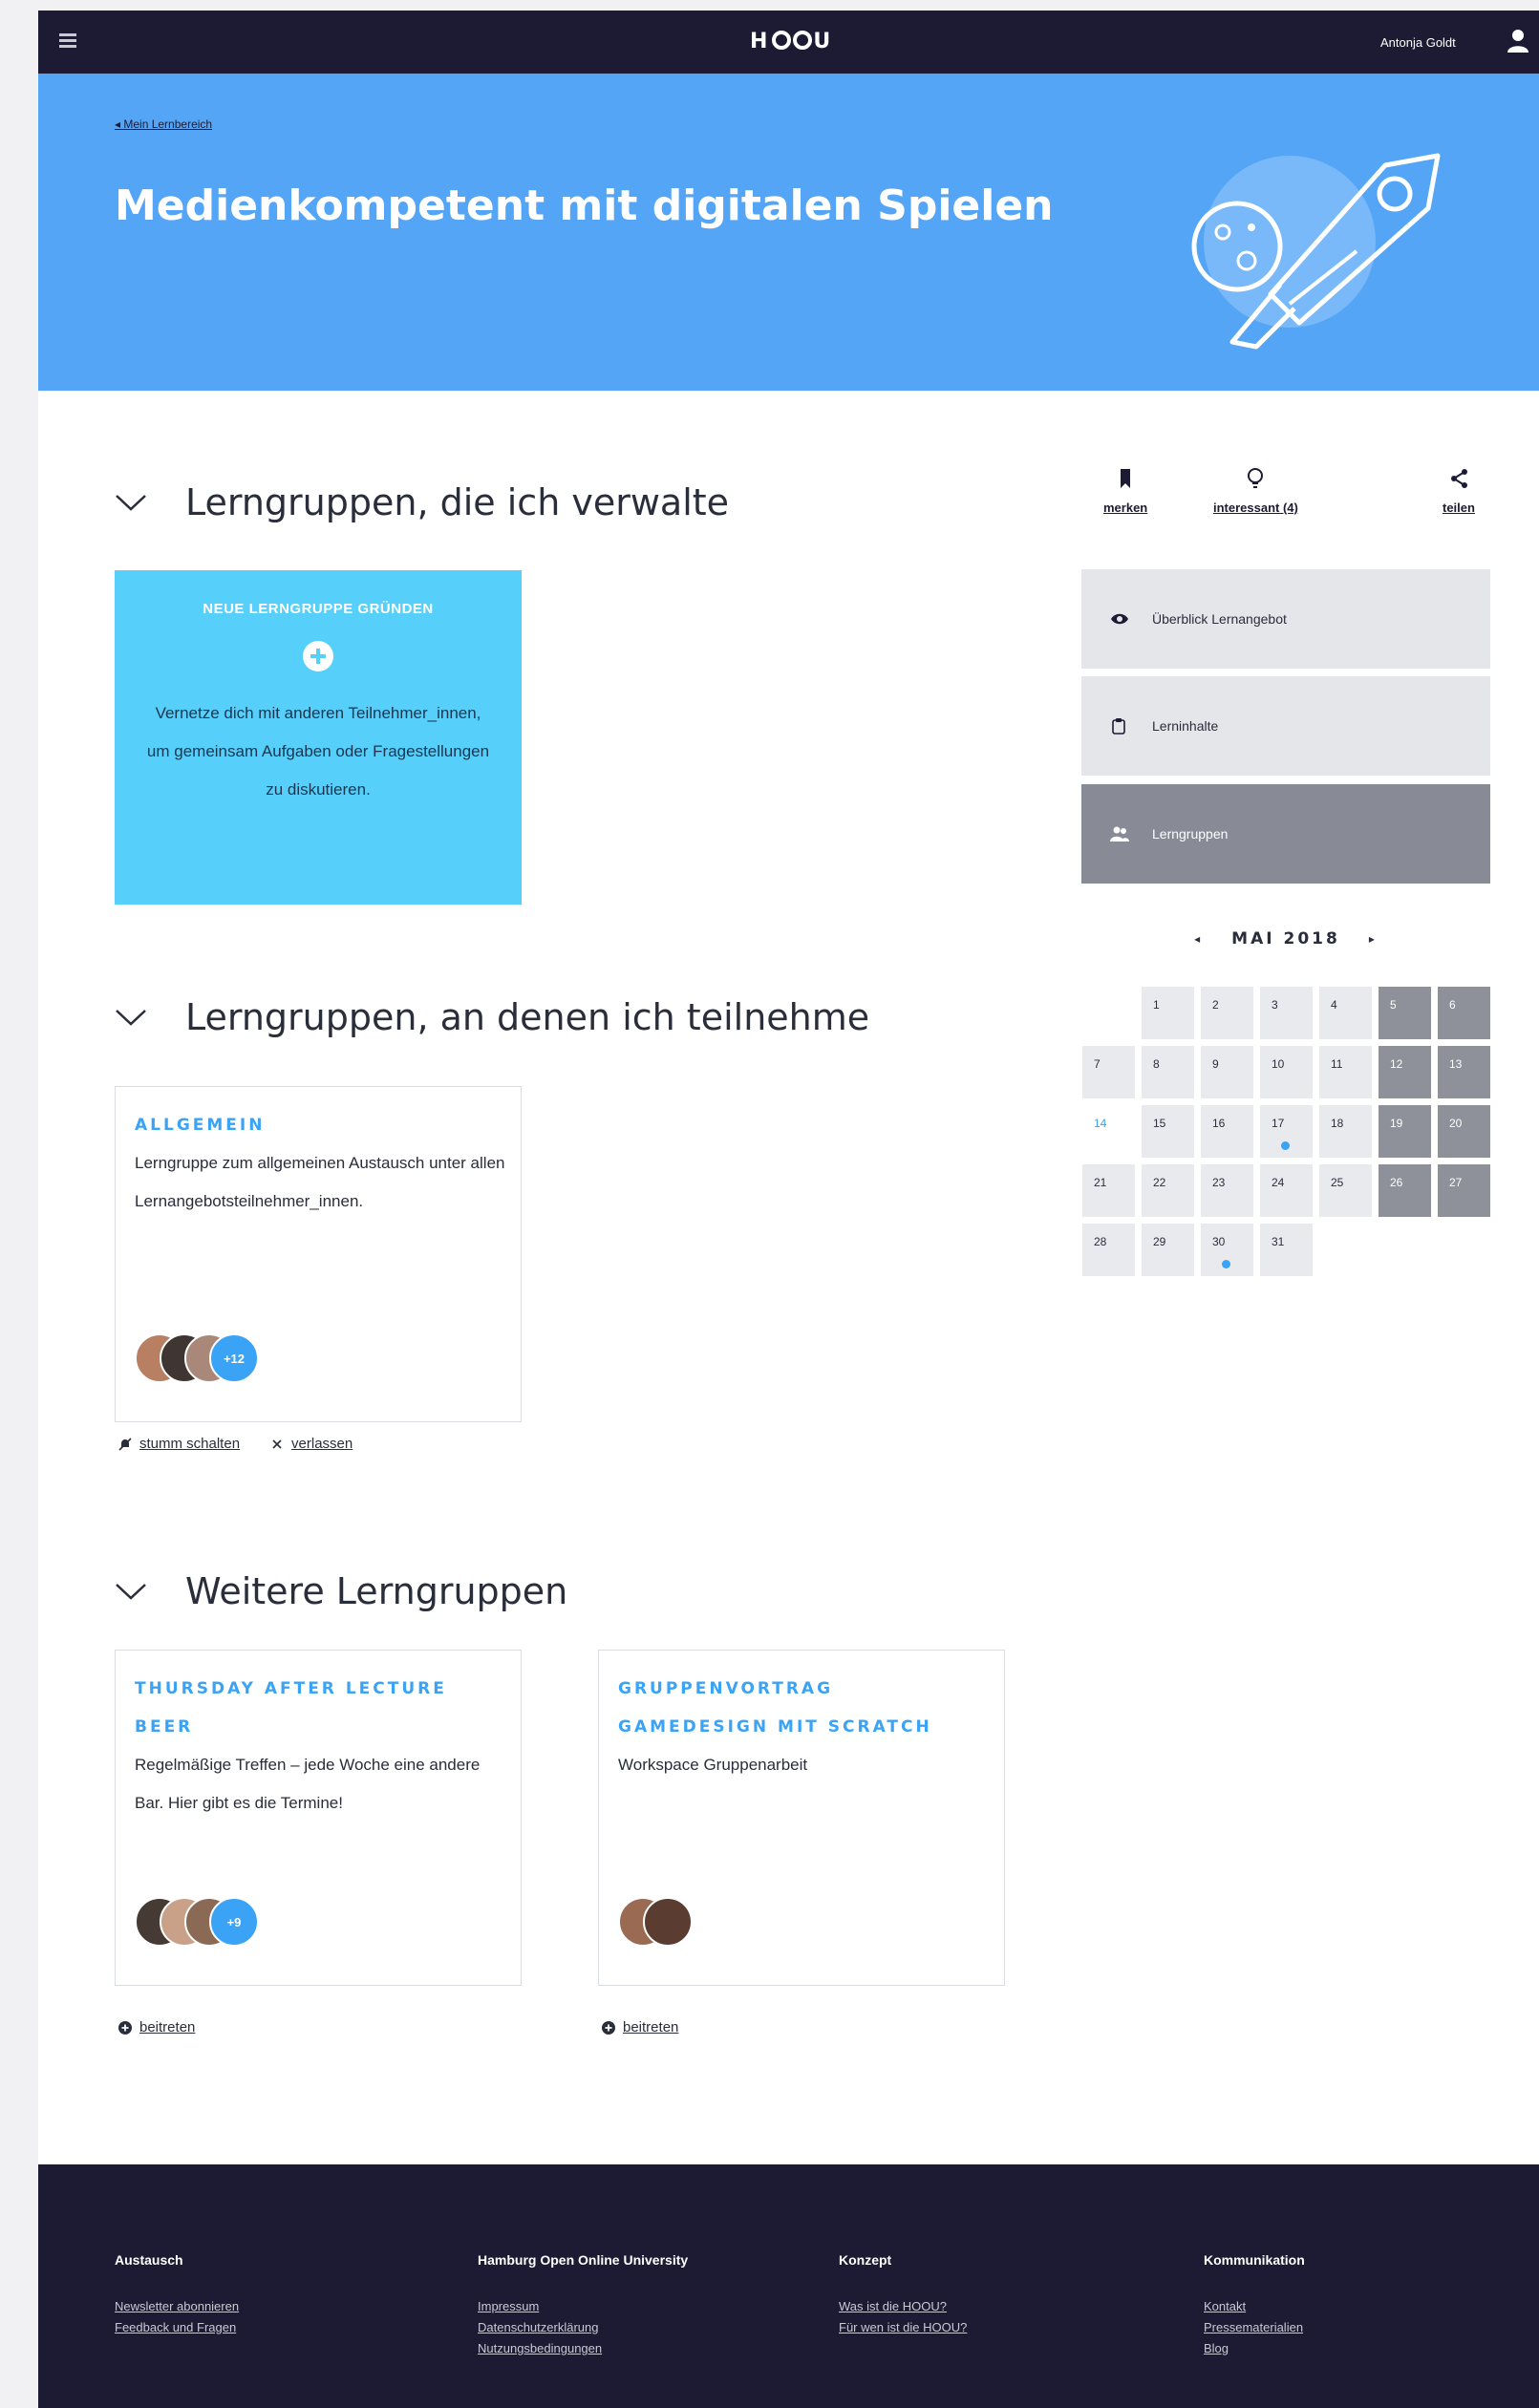 This screenshot has height=2408, width=1539. Describe the element at coordinates (422, 502) in the screenshot. I see `section-managed-header: Lerngruppen, die ich verwalte` at that location.